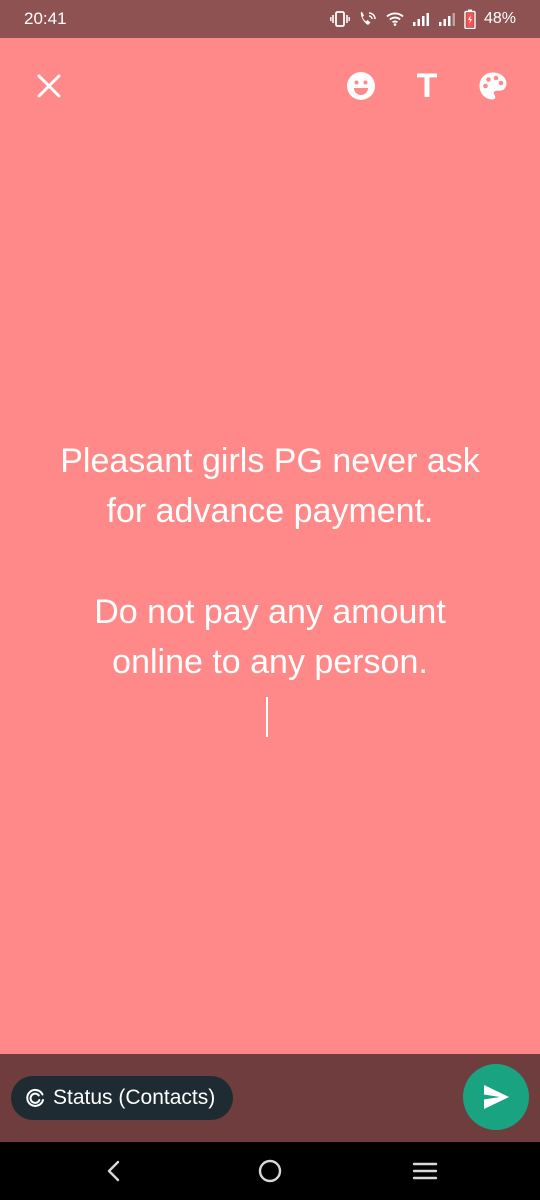 The image size is (540, 1200). Describe the element at coordinates (420, 19) in the screenshot. I see `signal-icon` at that location.